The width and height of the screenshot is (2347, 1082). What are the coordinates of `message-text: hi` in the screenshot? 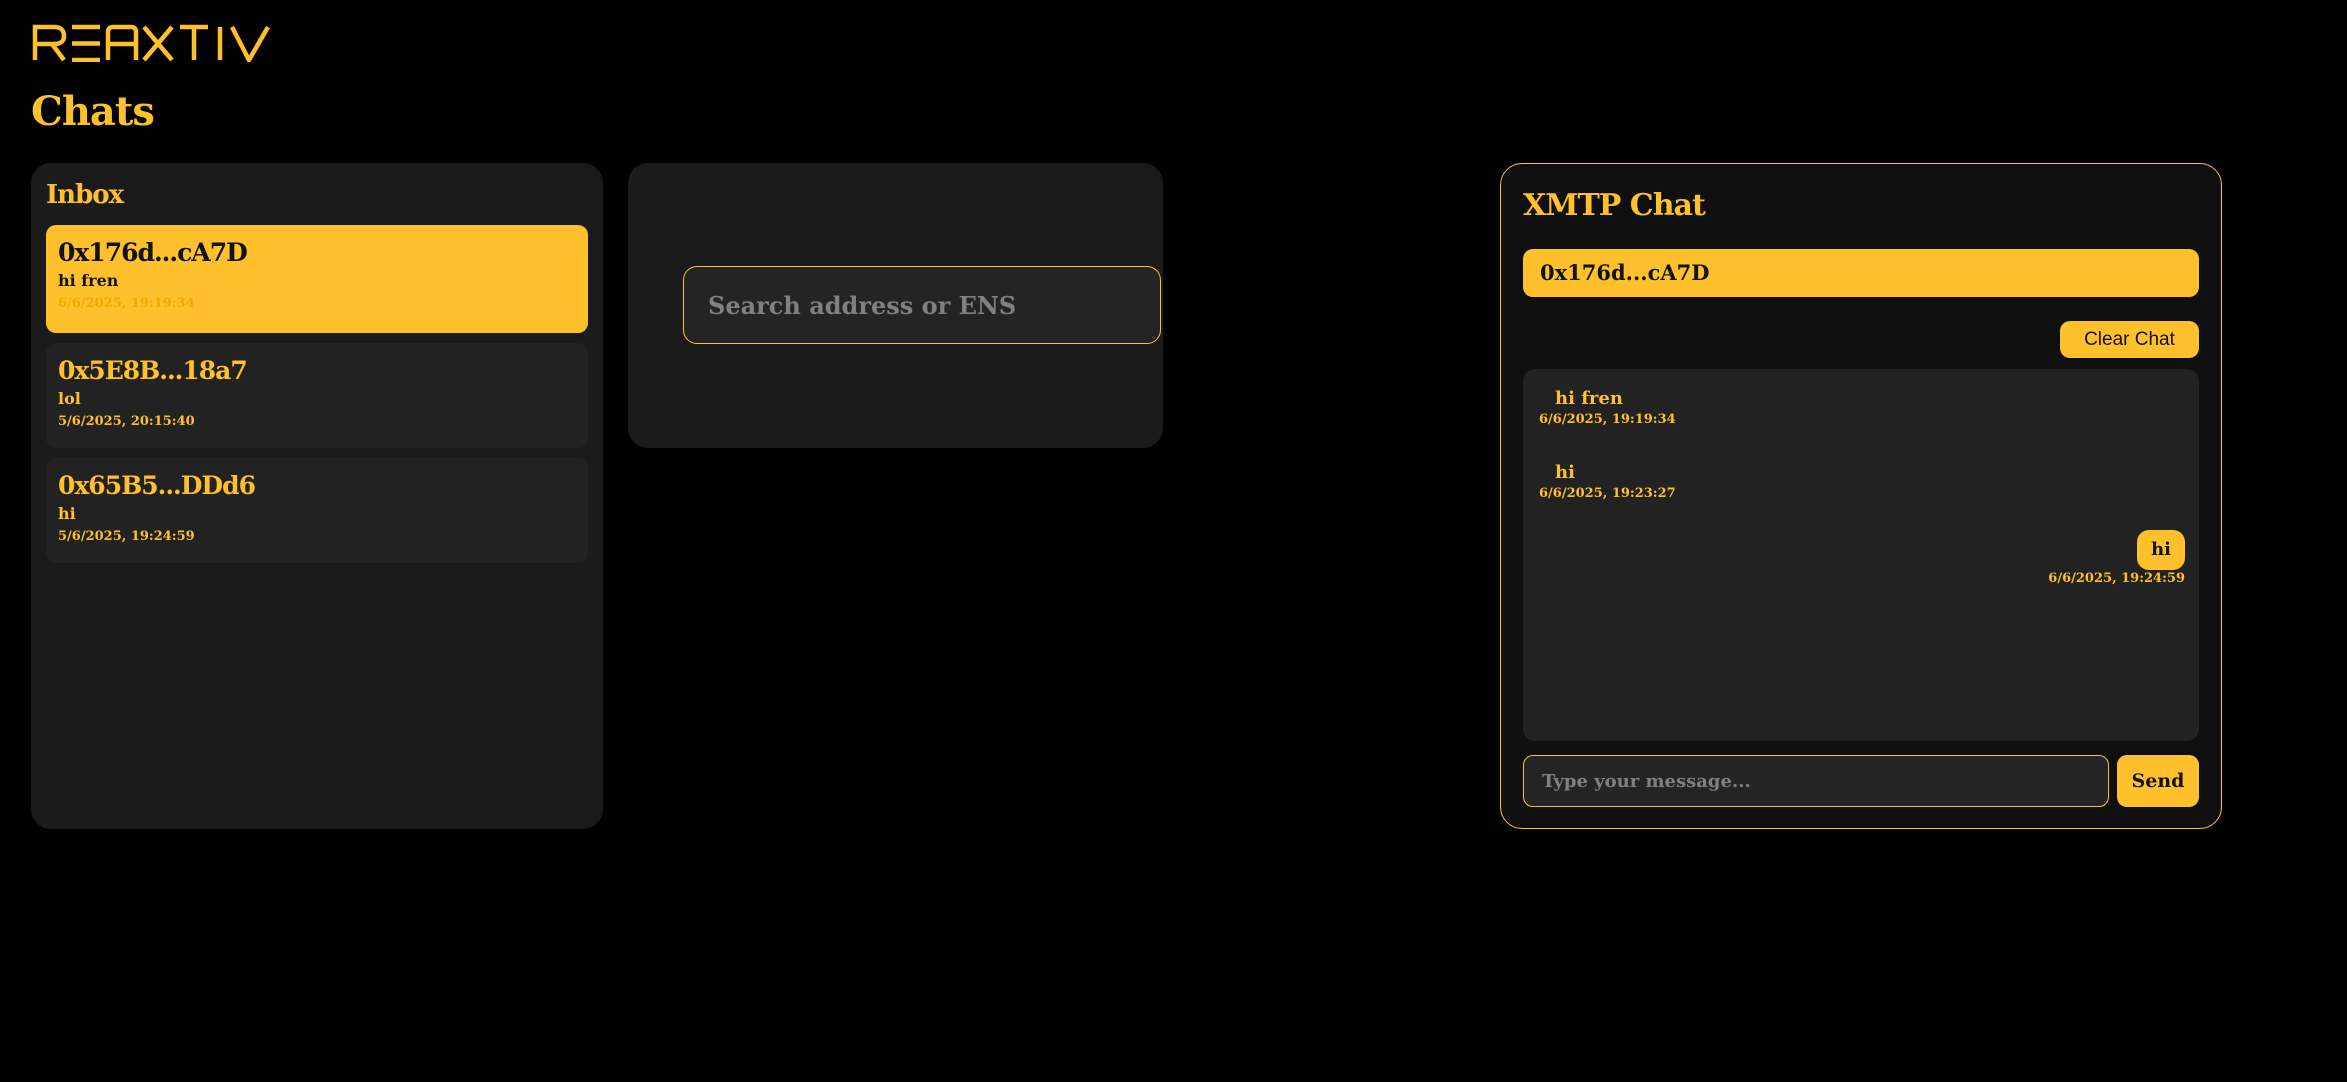 It's located at (1565, 472).